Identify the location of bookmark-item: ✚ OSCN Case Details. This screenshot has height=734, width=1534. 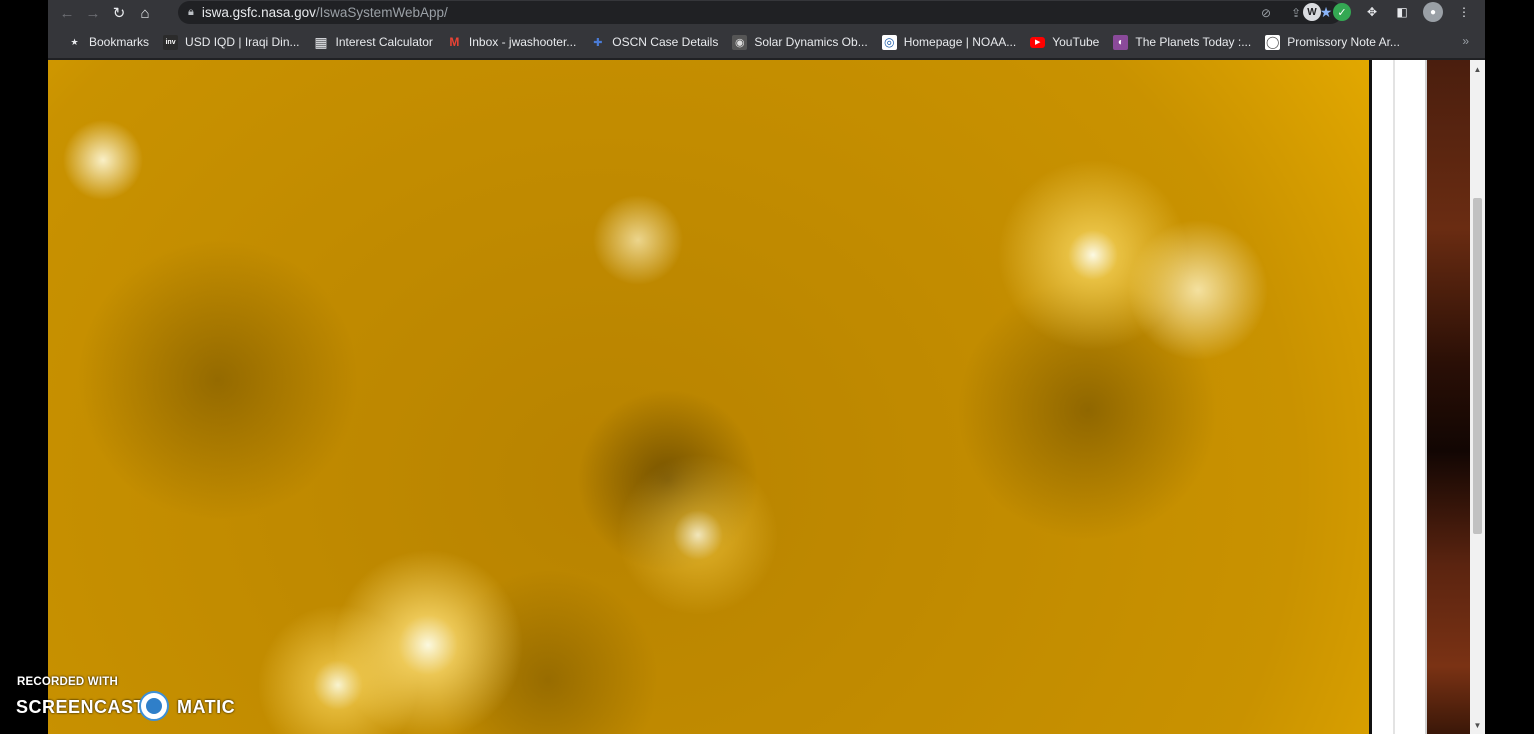
(654, 42).